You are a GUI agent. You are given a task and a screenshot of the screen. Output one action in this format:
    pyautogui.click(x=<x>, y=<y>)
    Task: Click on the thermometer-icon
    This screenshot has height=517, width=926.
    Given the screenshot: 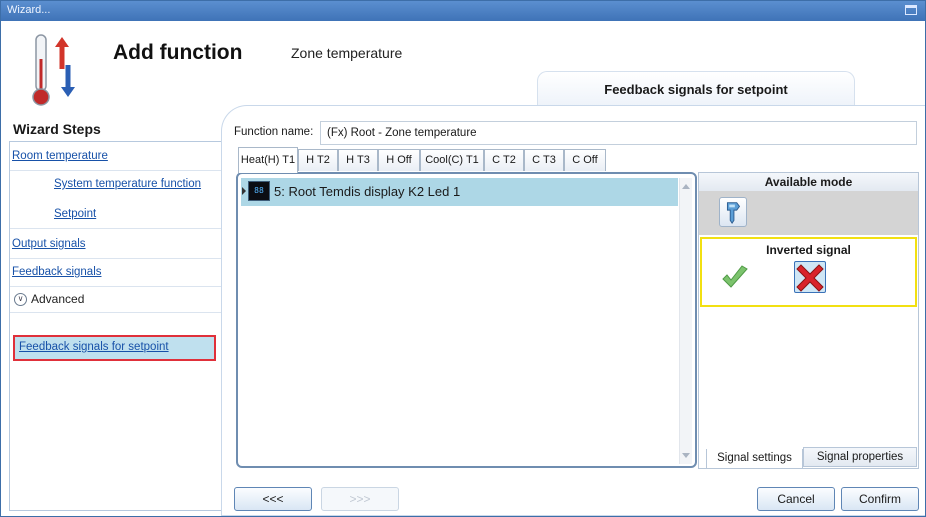 What is the action you would take?
    pyautogui.click(x=53, y=70)
    